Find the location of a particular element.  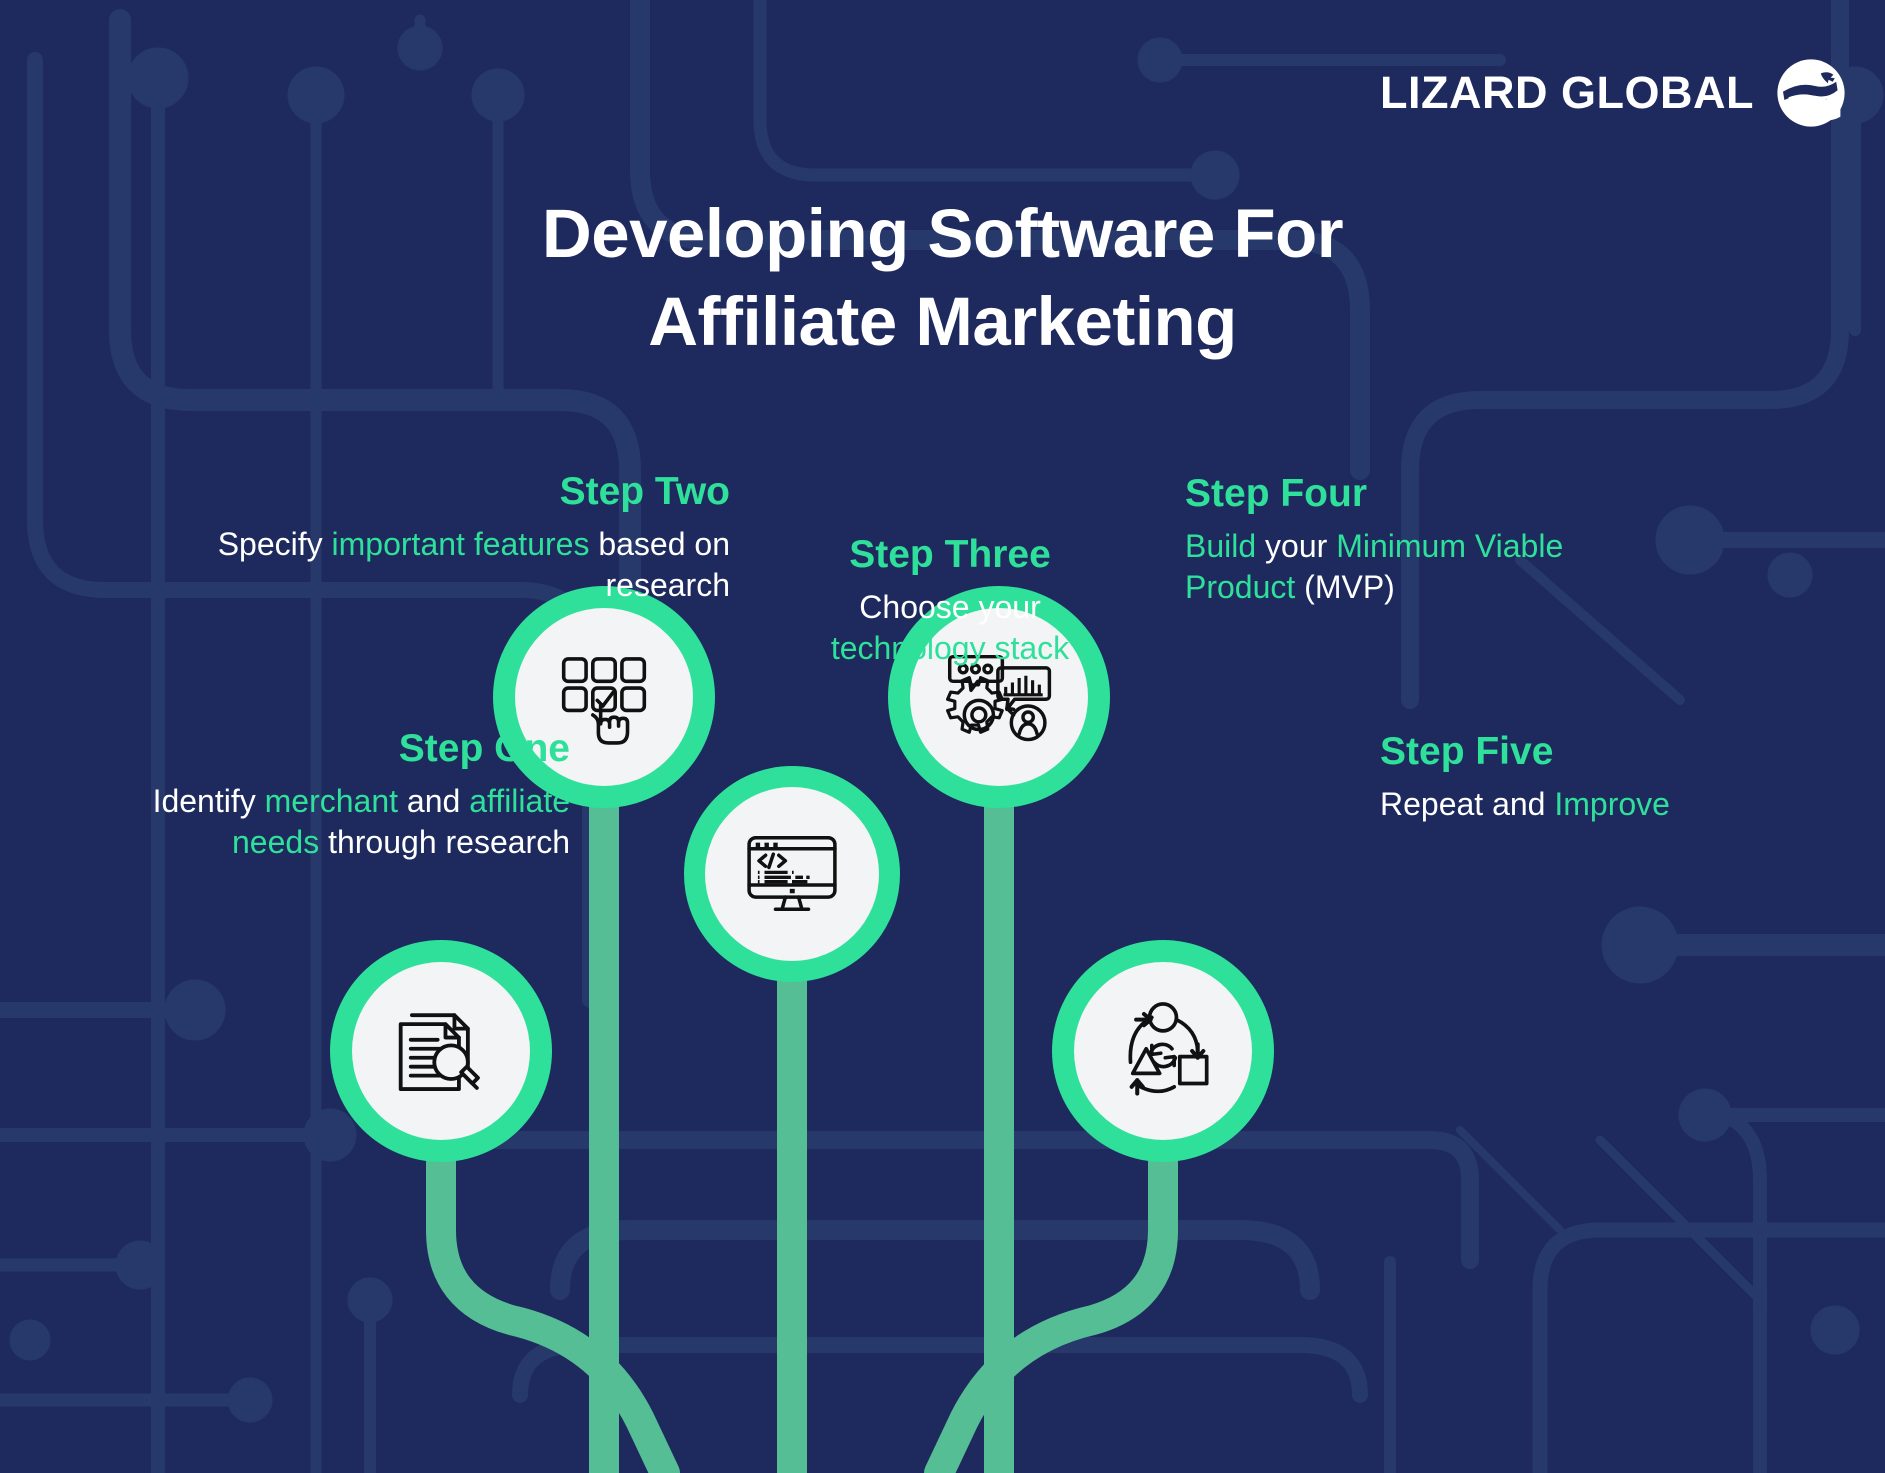

step-three-node is located at coordinates (792, 874).